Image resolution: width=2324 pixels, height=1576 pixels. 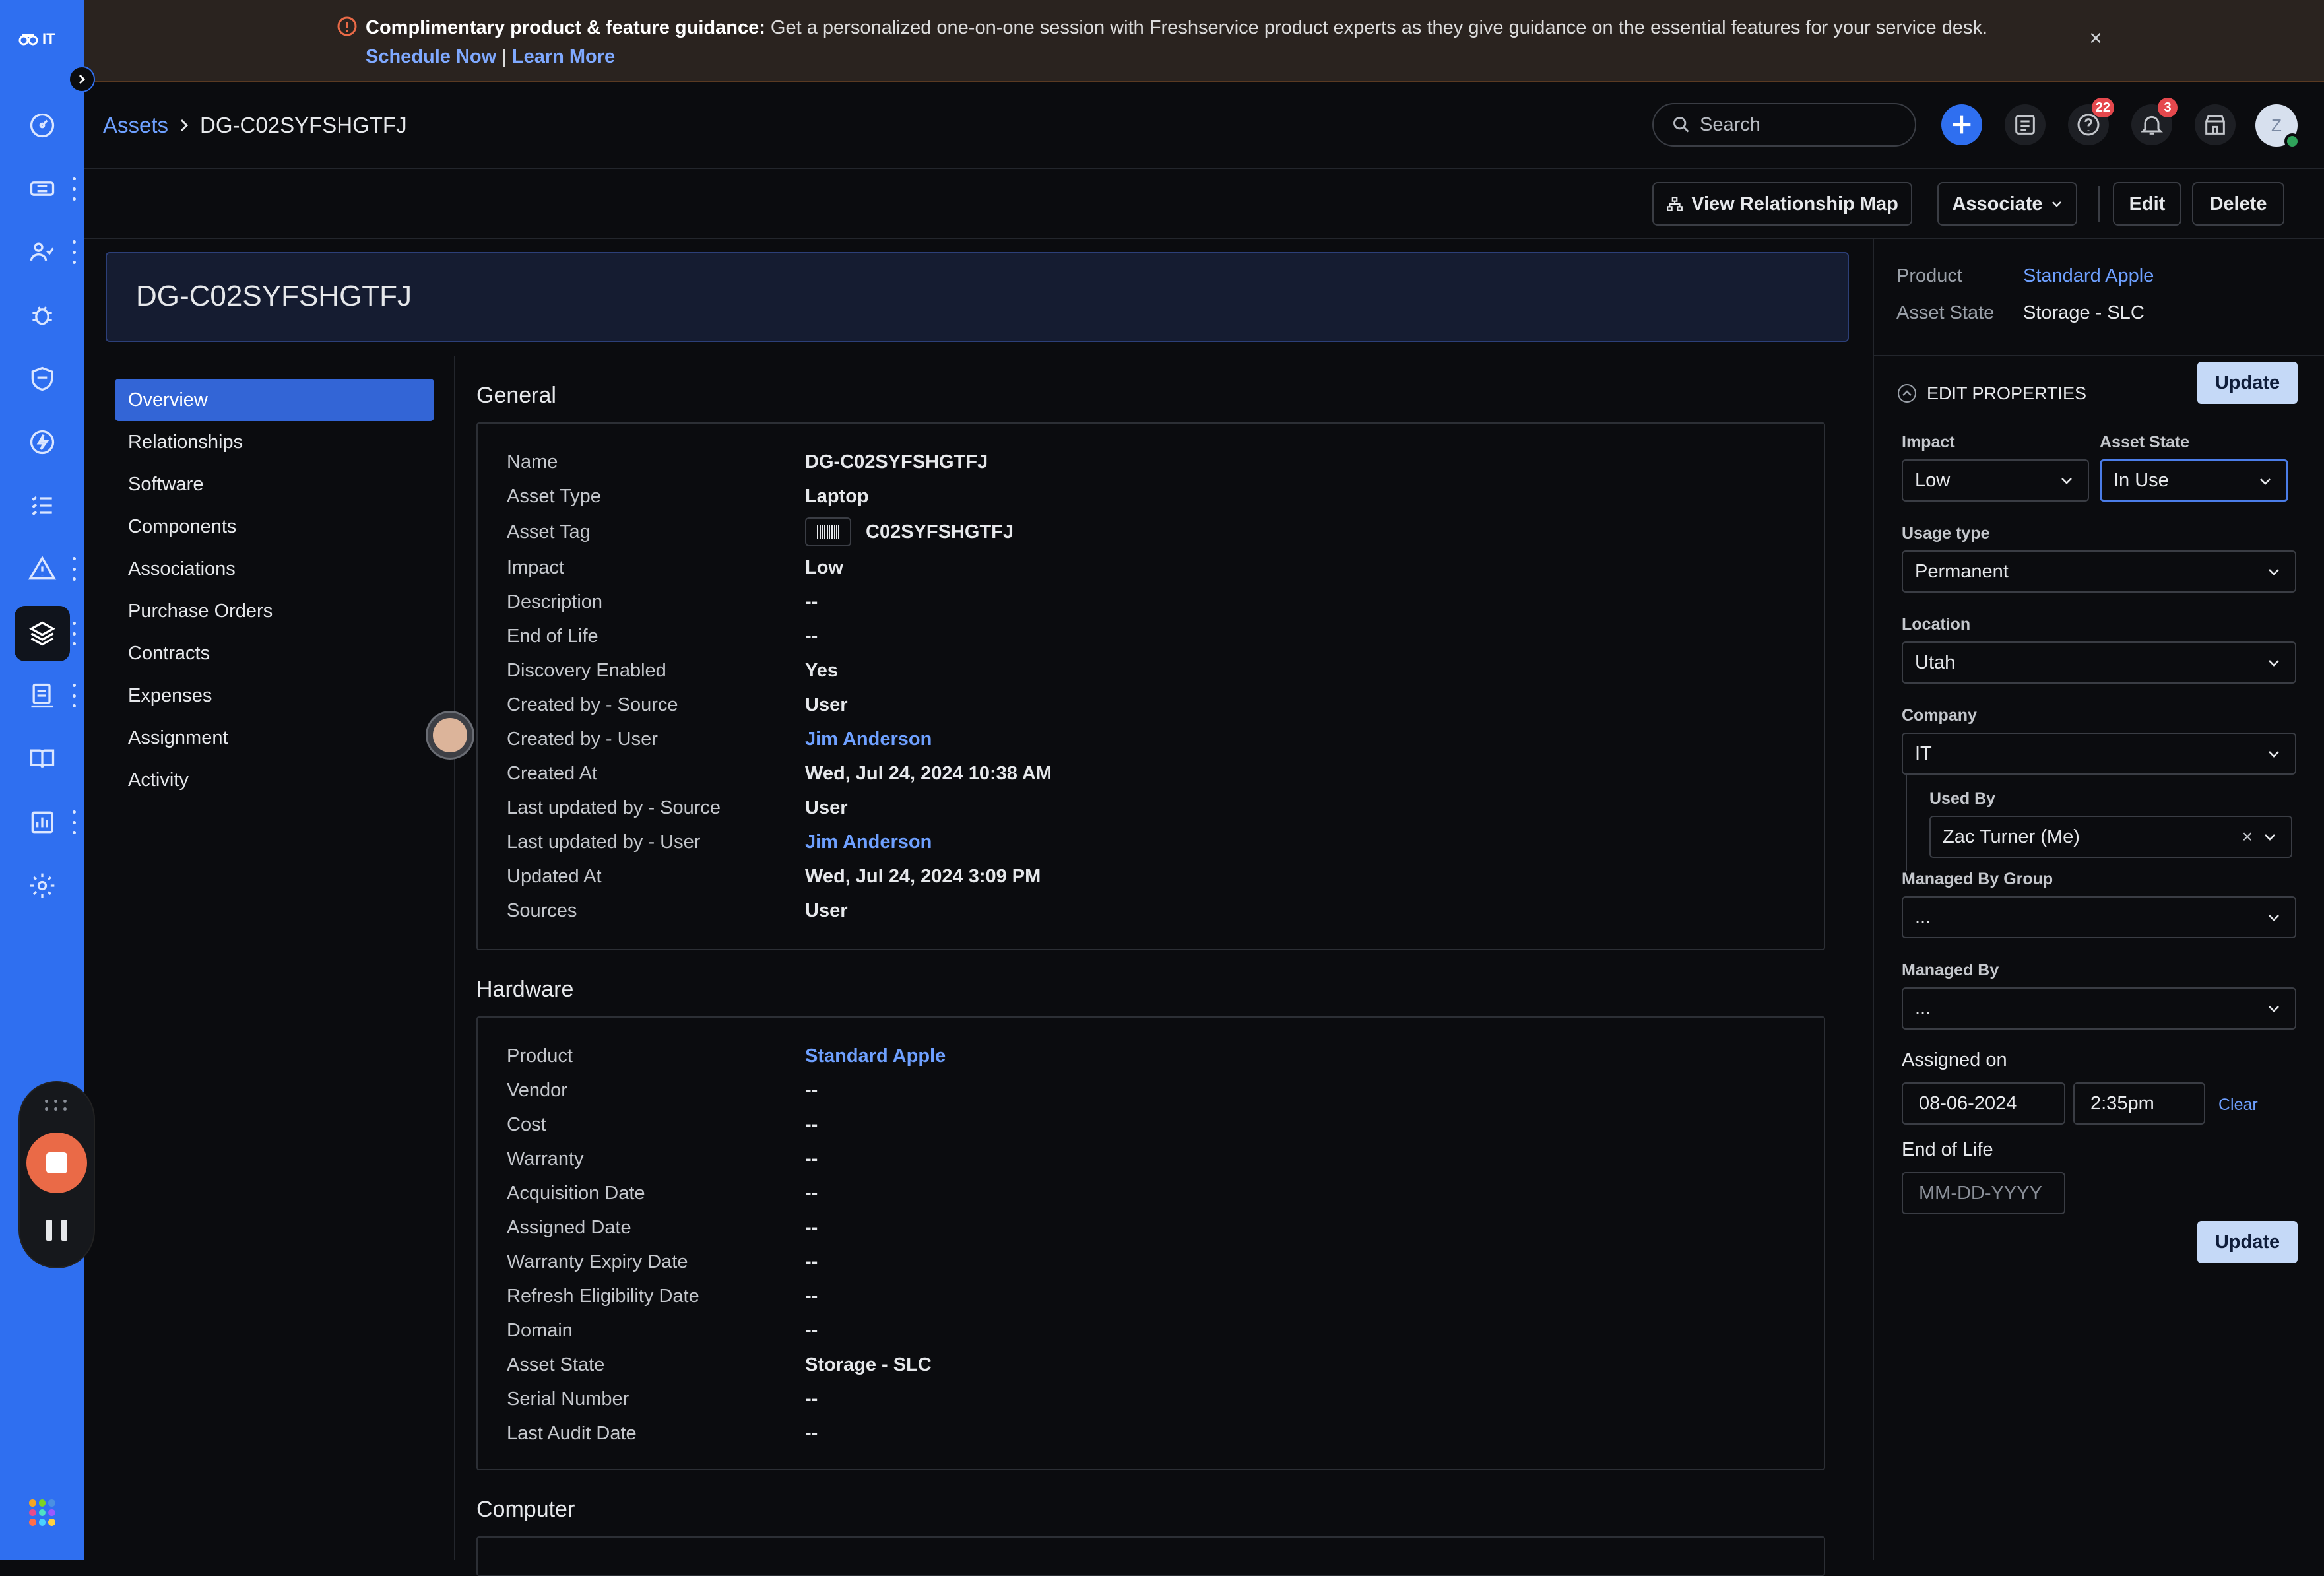 I want to click on location-label: Location, so click(x=1936, y=624).